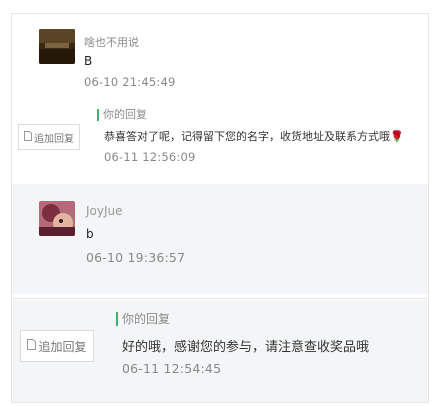  Describe the element at coordinates (172, 368) in the screenshot. I see `reply-time: 06-11 12:54:45` at that location.